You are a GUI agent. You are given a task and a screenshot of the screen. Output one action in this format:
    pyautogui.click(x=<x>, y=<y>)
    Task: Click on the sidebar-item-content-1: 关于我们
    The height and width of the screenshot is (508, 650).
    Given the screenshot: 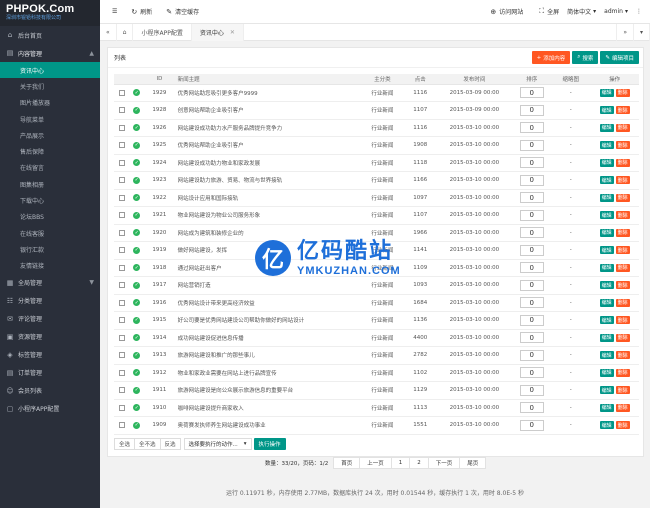 What is the action you would take?
    pyautogui.click(x=50, y=86)
    